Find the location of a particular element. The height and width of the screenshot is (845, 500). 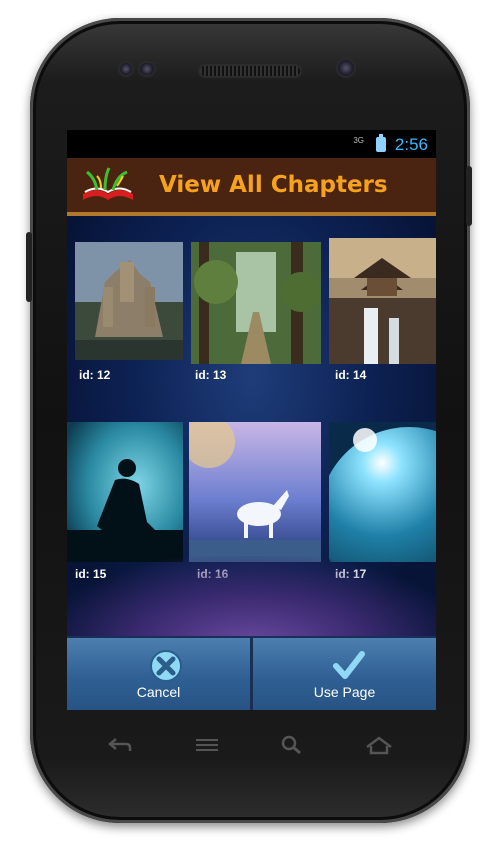

use-page-label: Use Page is located at coordinates (344, 692).